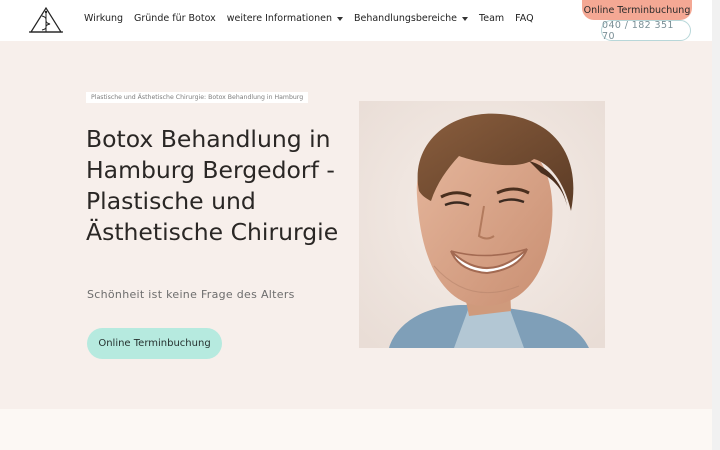  What do you see at coordinates (646, 31) in the screenshot?
I see `phone-button: 040 / 182 351 70` at bounding box center [646, 31].